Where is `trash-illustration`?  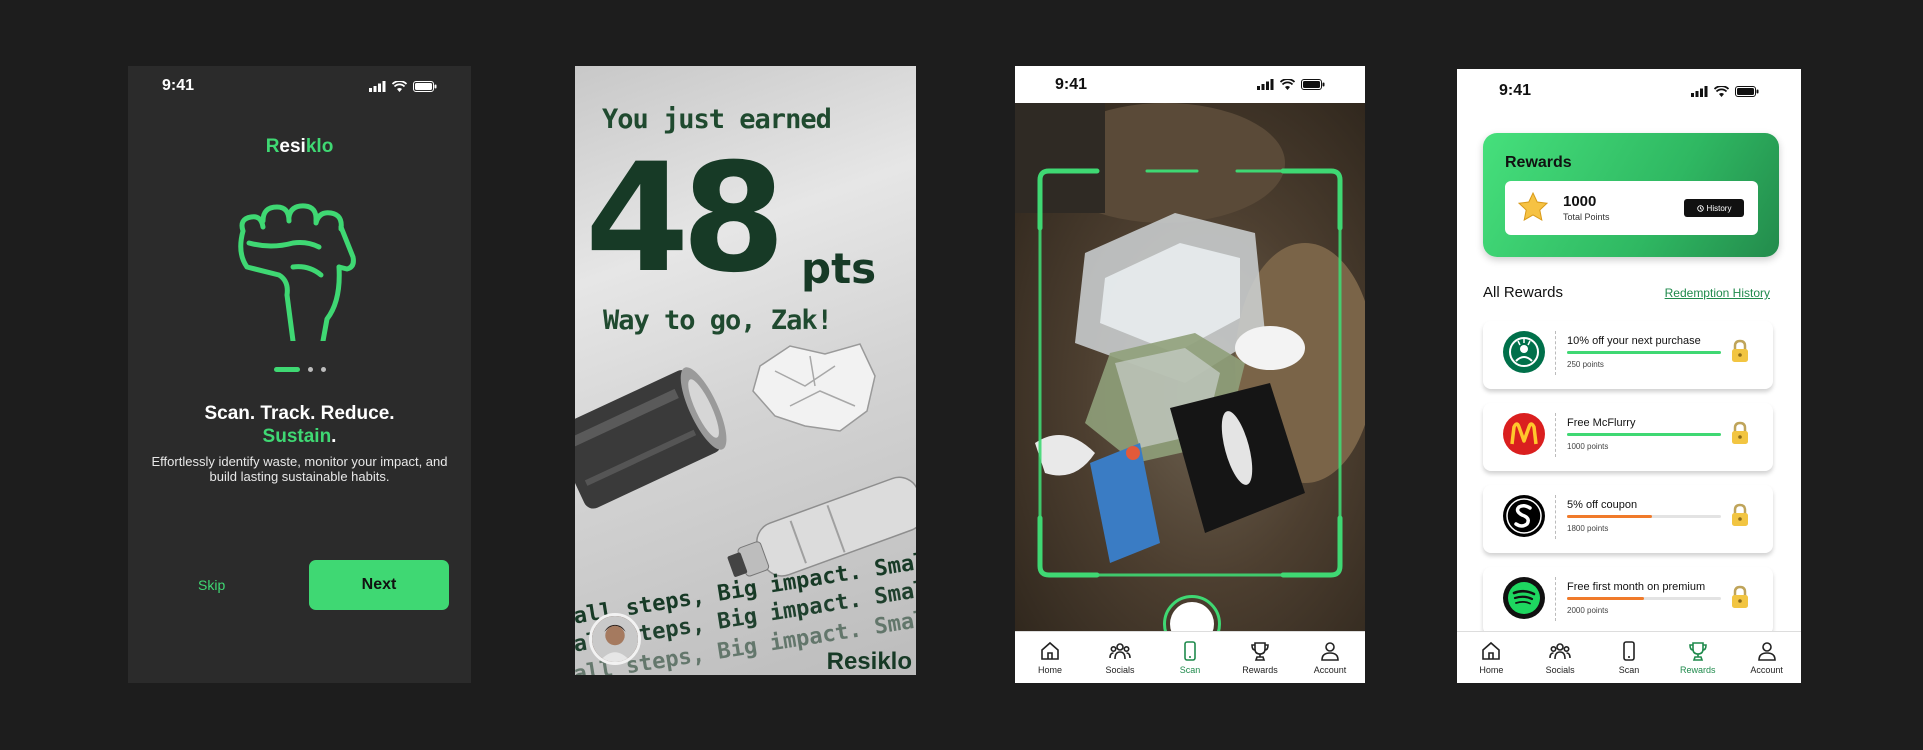
trash-illustration is located at coordinates (745, 460).